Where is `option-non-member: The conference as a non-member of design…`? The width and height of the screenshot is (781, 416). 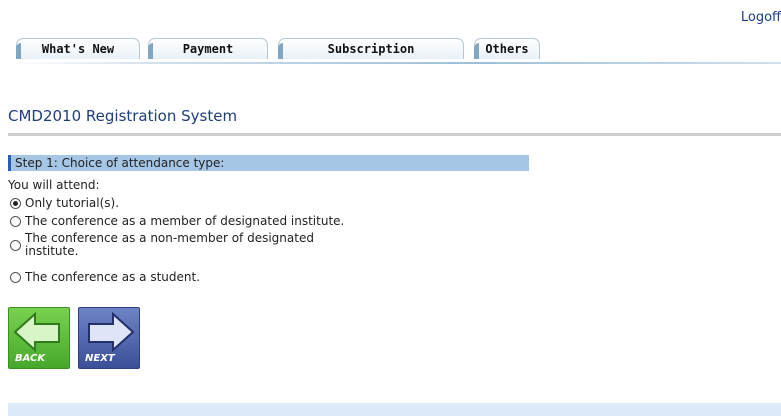
option-non-member: The conference as a non-member of design… is located at coordinates (188, 245).